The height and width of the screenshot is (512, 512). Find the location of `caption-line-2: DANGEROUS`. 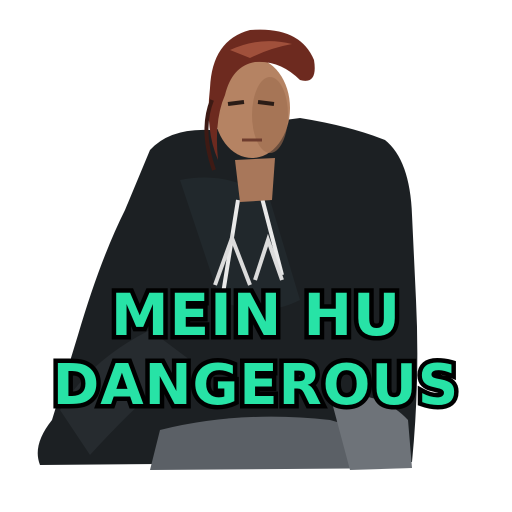

caption-line-2: DANGEROUS is located at coordinates (255, 385).